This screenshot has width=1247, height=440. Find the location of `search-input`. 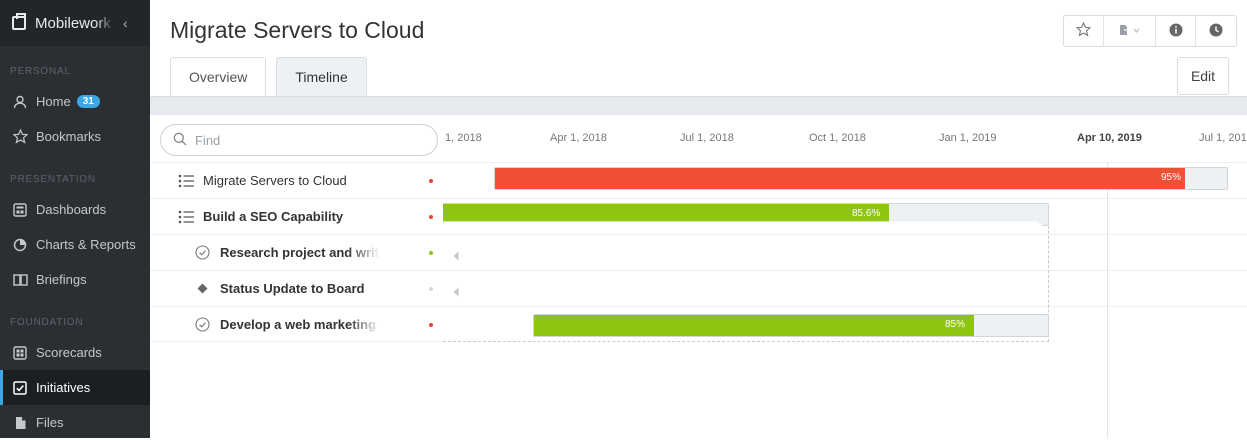

search-input is located at coordinates (295, 140).